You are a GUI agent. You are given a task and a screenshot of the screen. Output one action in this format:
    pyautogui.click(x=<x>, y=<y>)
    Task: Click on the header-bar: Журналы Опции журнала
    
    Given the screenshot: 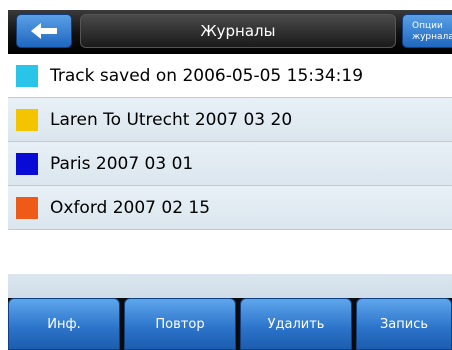 What is the action you would take?
    pyautogui.click(x=230, y=32)
    